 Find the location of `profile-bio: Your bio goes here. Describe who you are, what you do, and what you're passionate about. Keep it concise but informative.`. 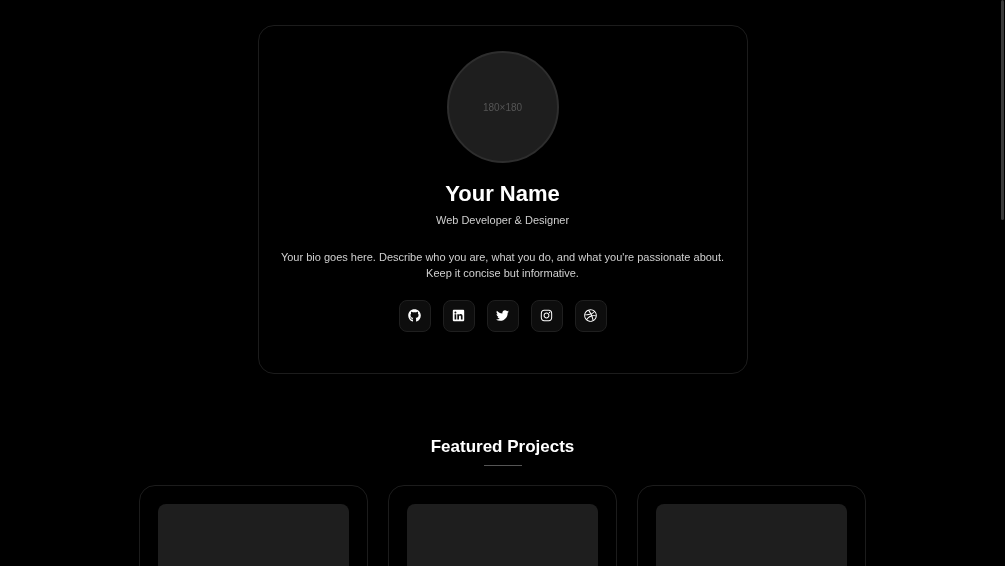

profile-bio: Your bio goes here. Describe who you are, what you do, and what you're passionate about. Keep it concise but informative. is located at coordinates (502, 265).